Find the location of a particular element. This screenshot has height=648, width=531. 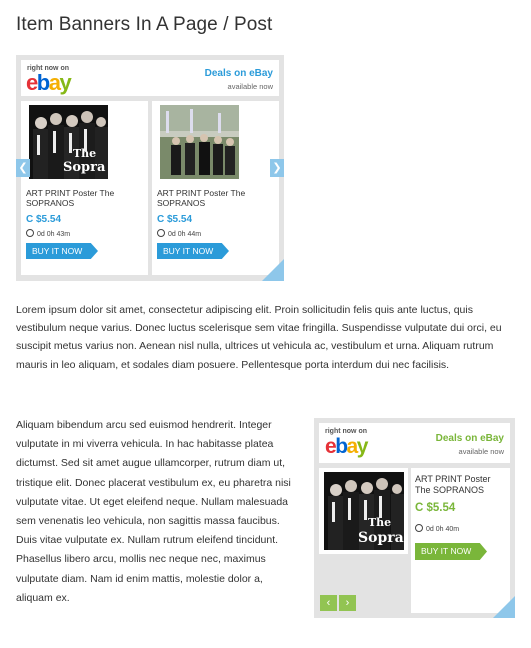

item-timer: 0d 0h 40m is located at coordinates (437, 528).